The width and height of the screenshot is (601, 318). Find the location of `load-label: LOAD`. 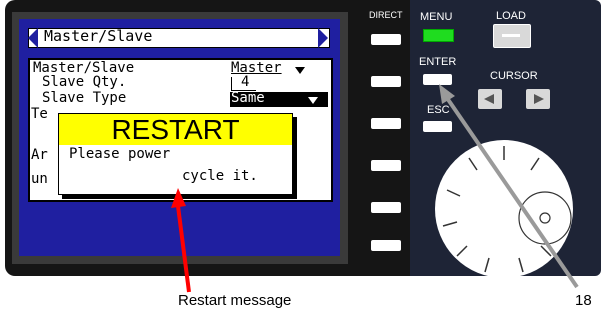

load-label: LOAD is located at coordinates (511, 16).